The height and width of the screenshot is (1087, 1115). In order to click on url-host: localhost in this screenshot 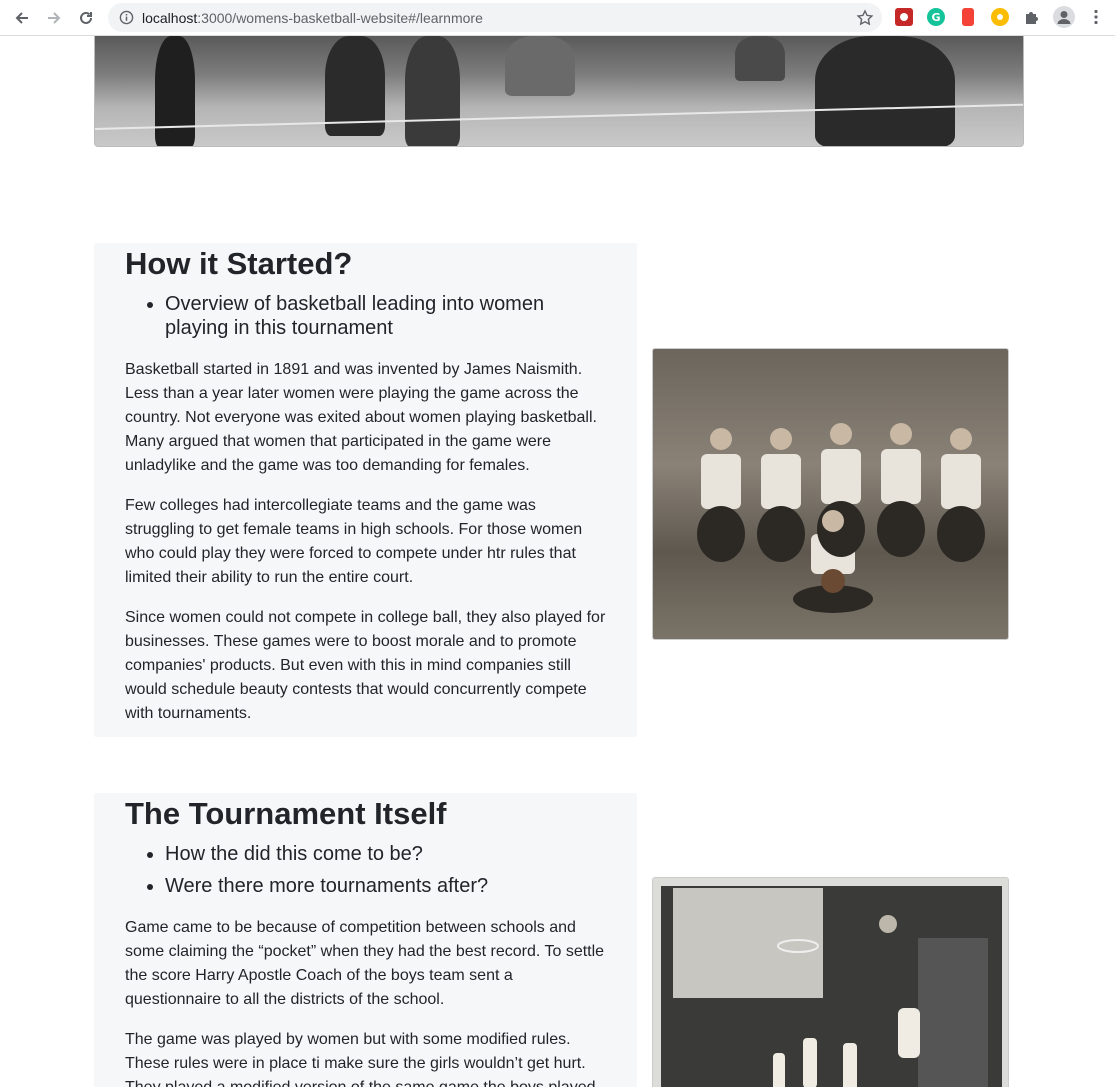, I will do `click(170, 17)`.